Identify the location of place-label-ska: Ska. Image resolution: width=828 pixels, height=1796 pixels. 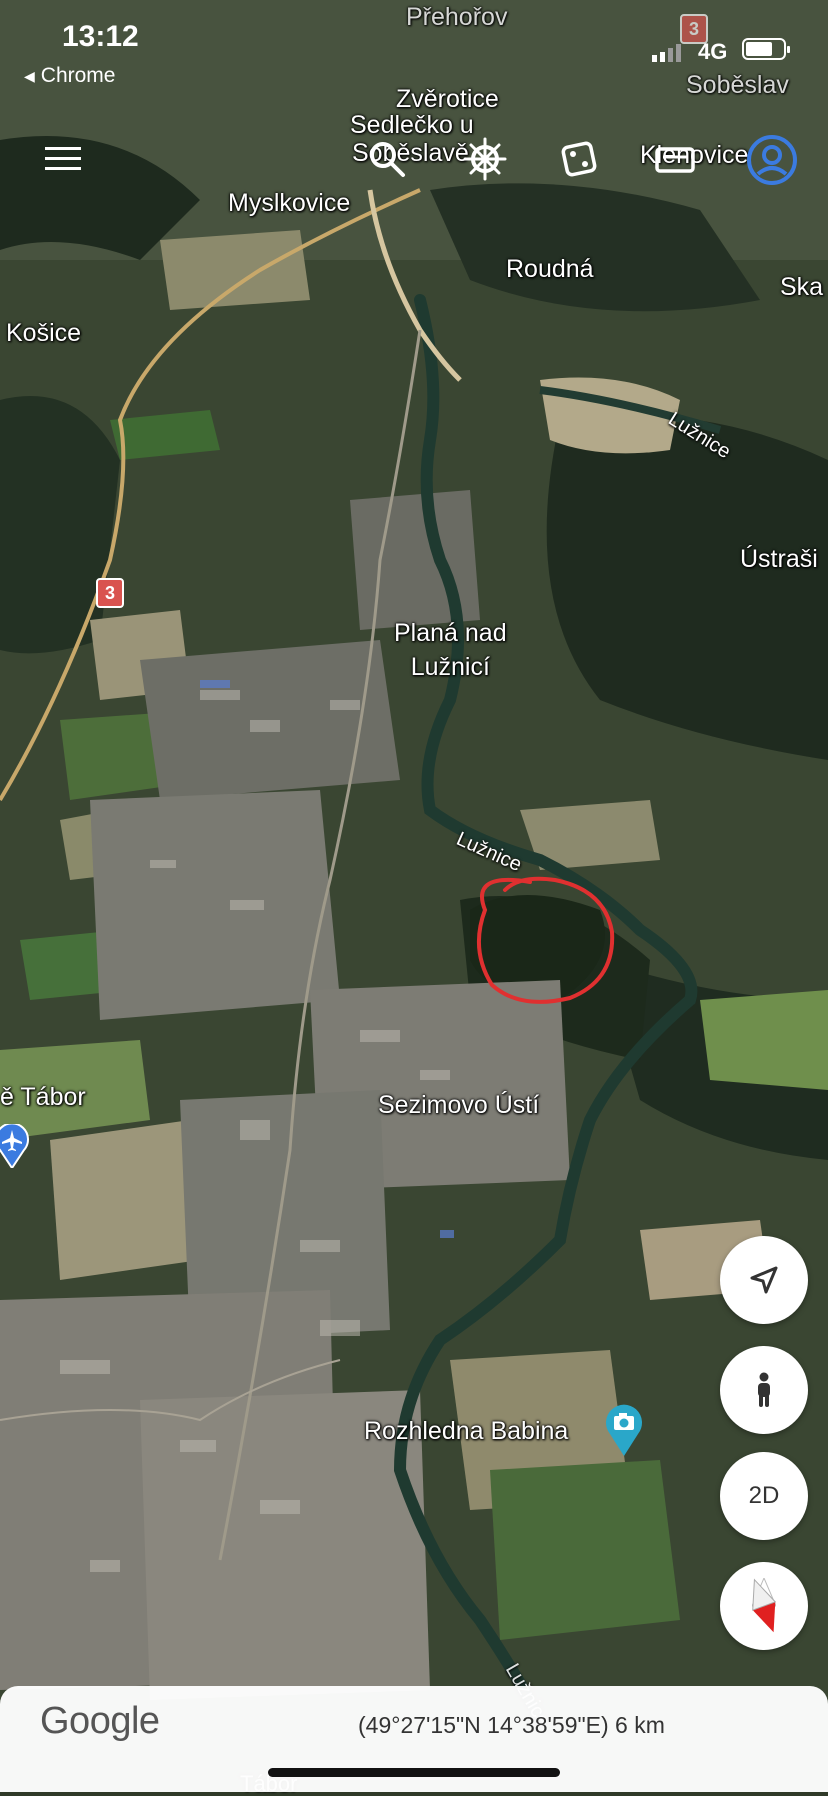
(801, 287).